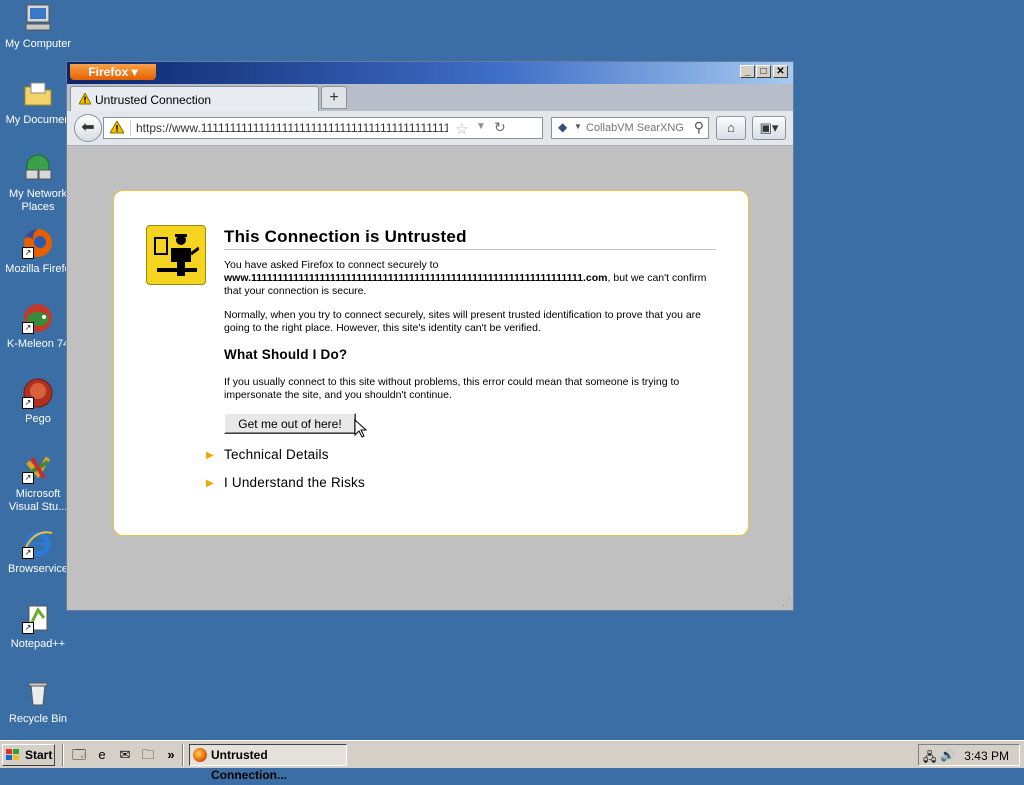  I want to click on pego-icon: ↗, so click(38, 393).